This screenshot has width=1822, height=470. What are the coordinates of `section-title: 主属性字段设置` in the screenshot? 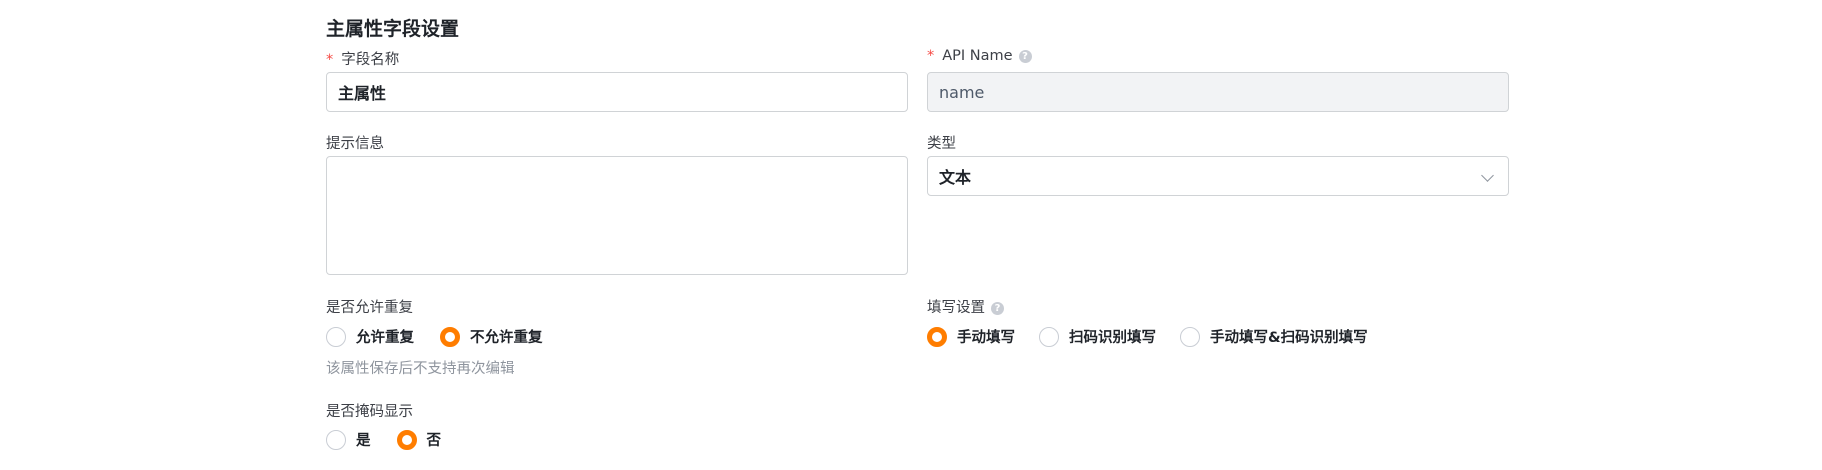 It's located at (393, 29).